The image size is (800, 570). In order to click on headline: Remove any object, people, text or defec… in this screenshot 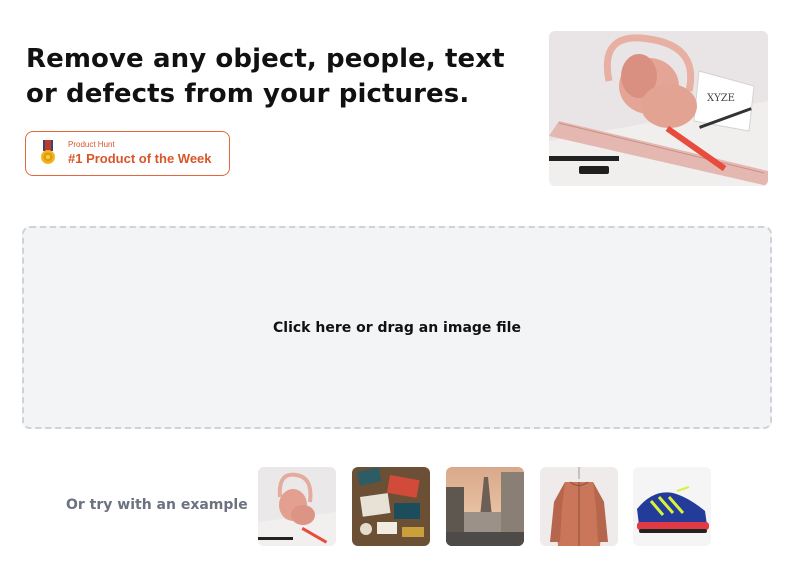, I will do `click(276, 77)`.